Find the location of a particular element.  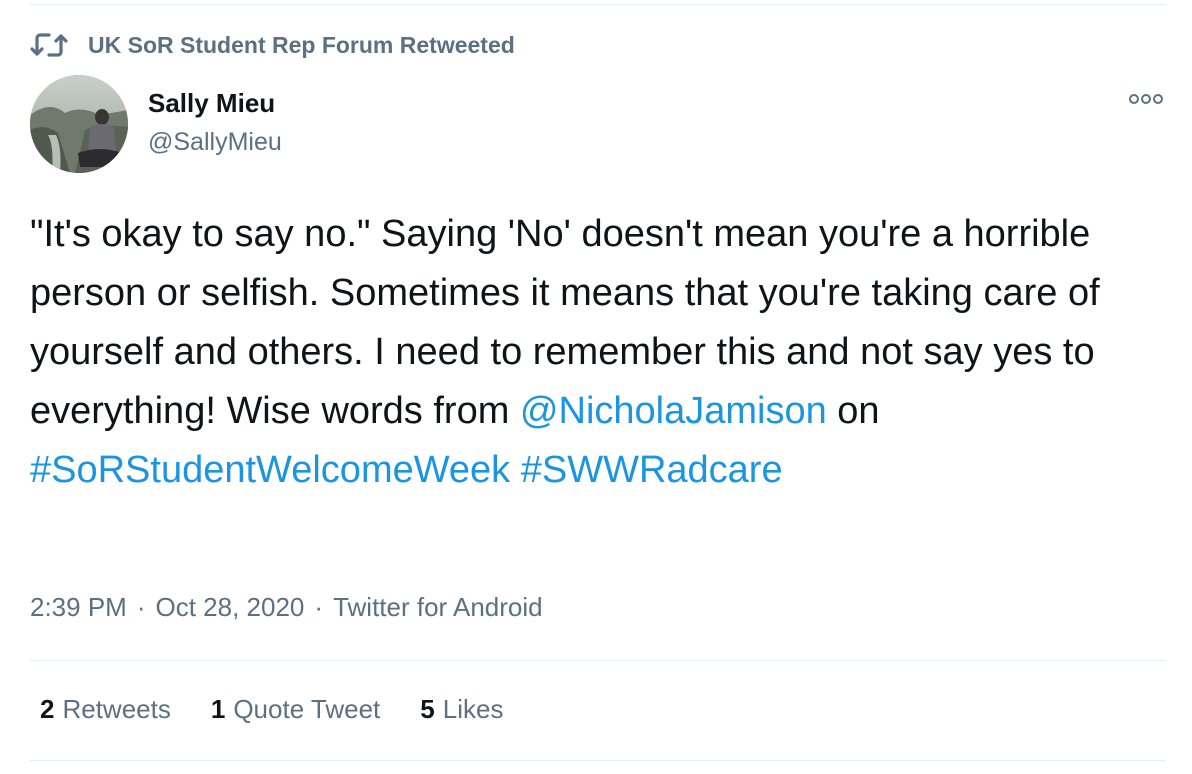

author-handle: @SallyMieu is located at coordinates (215, 142).